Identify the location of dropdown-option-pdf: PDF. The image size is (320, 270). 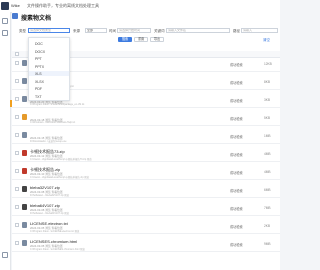
(38, 89).